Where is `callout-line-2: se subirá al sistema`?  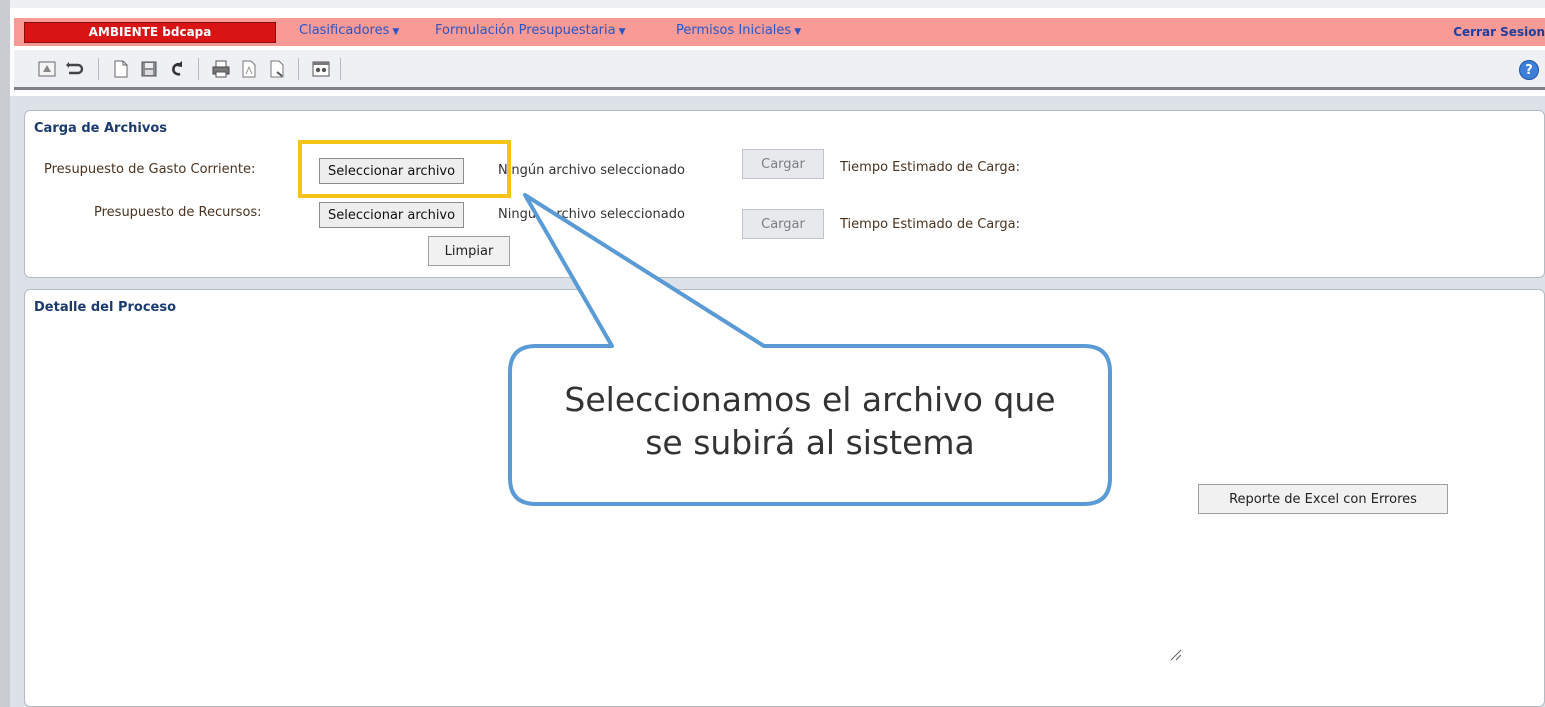
callout-line-2: se subirá al sistema is located at coordinates (810, 442).